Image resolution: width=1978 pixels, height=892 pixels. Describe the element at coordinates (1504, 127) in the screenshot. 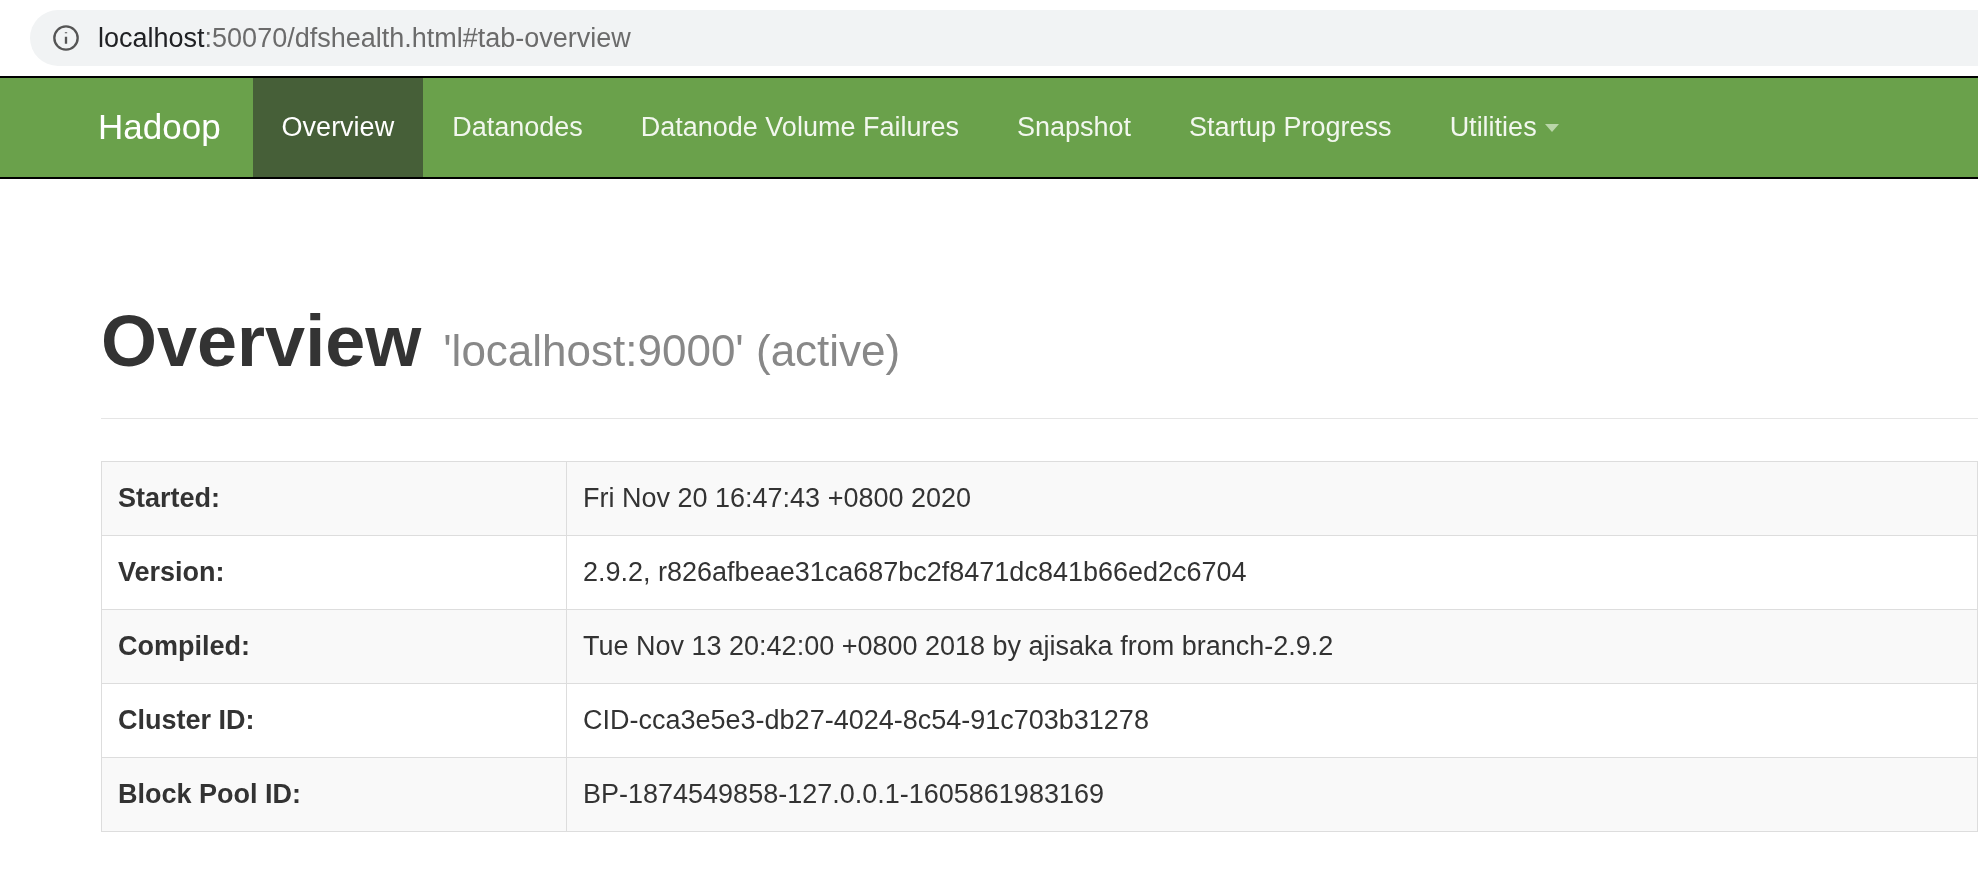

I see `nav-tab: Utilities` at that location.